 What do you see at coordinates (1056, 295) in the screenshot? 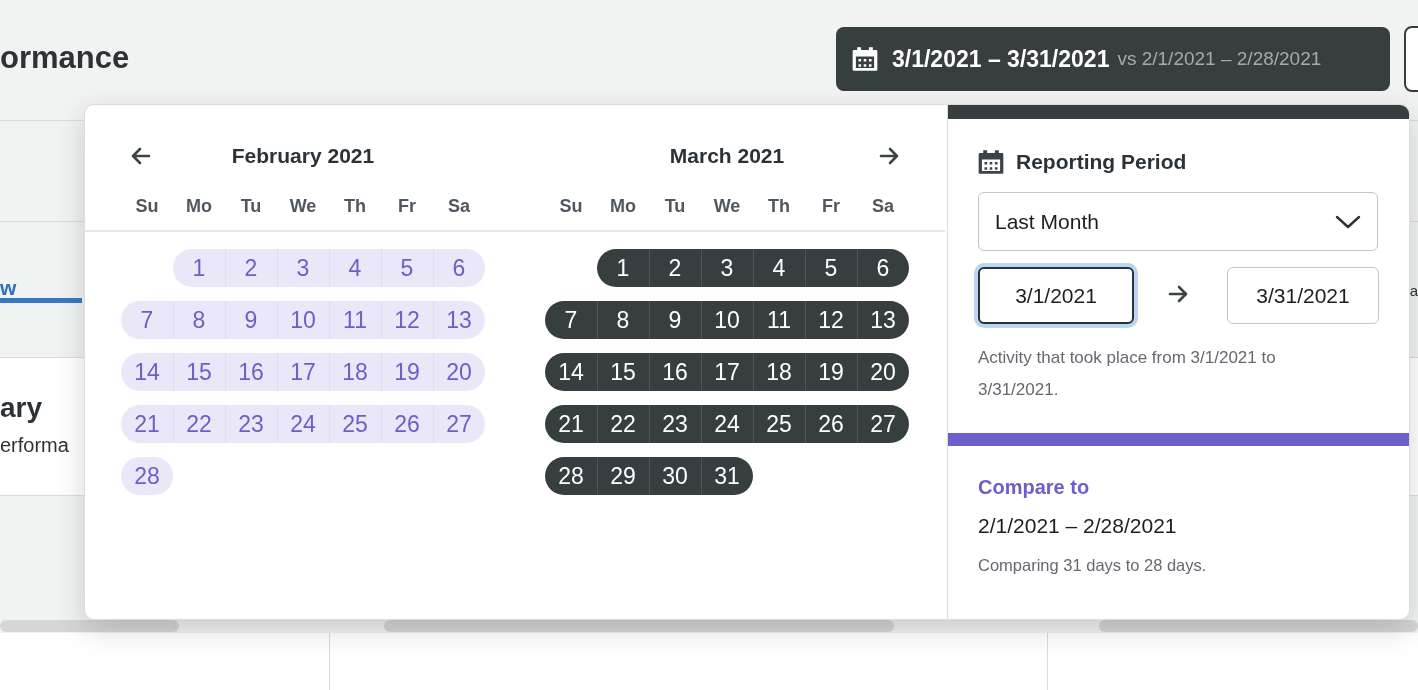
I see `start-date-field: 3/1/2021` at bounding box center [1056, 295].